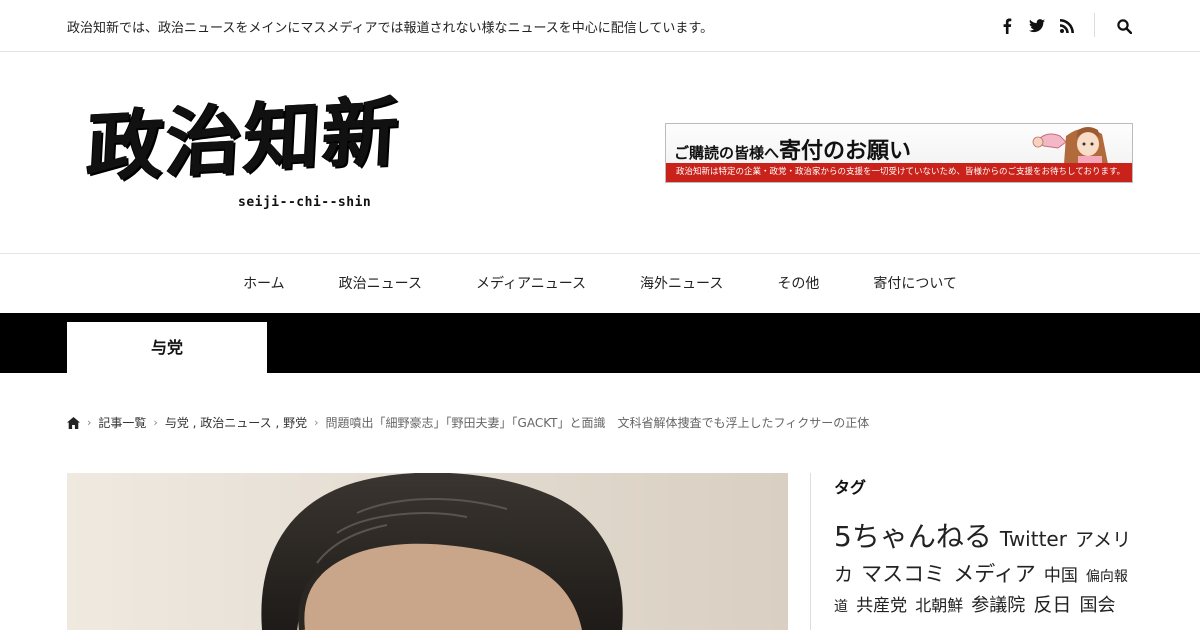 The image size is (1200, 630). What do you see at coordinates (1098, 605) in the screenshot?
I see `tag-link: 国会` at bounding box center [1098, 605].